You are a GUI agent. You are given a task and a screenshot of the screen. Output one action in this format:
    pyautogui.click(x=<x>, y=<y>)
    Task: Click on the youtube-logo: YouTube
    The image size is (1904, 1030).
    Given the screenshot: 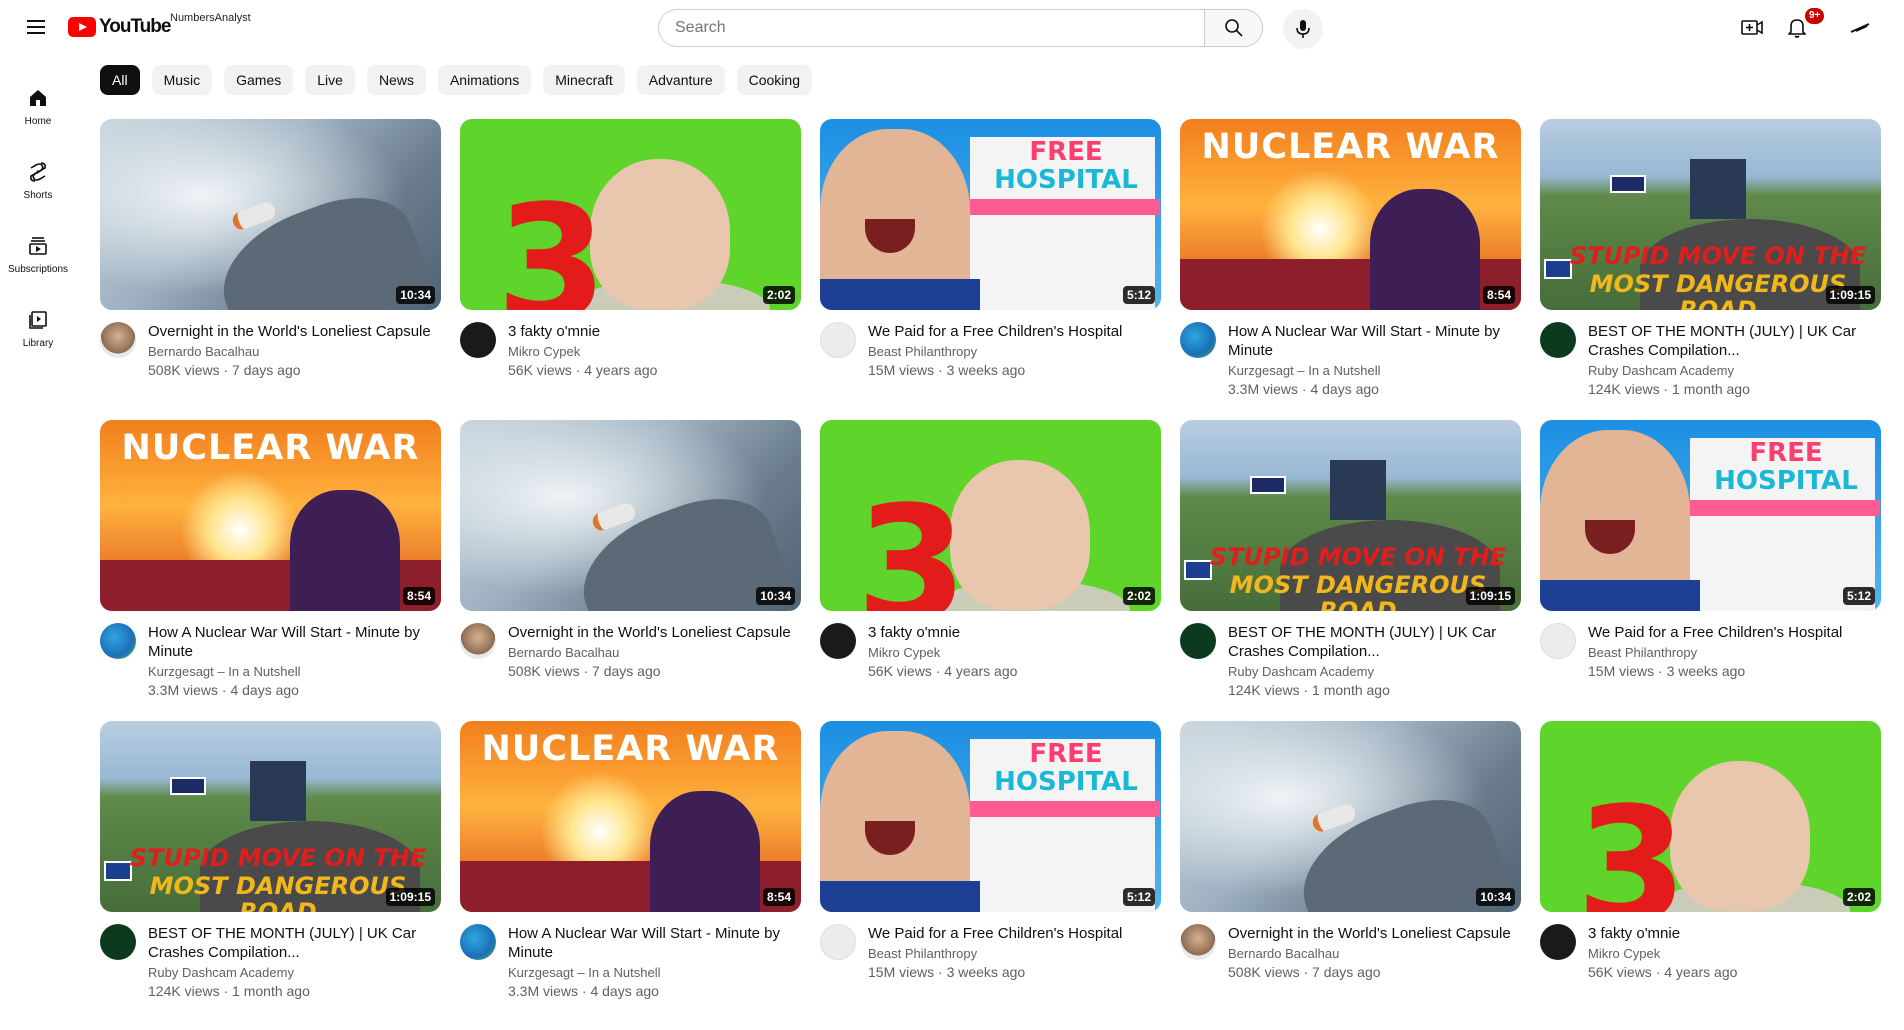 What is the action you would take?
    pyautogui.click(x=119, y=27)
    